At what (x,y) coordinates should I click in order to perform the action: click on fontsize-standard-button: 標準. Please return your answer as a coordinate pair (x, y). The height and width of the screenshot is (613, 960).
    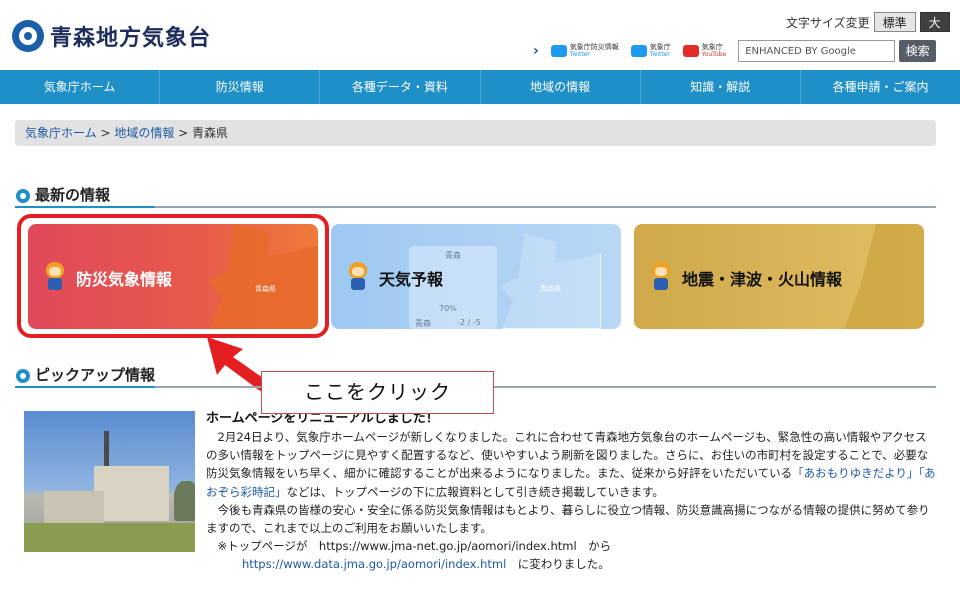
    Looking at the image, I should click on (894, 22).